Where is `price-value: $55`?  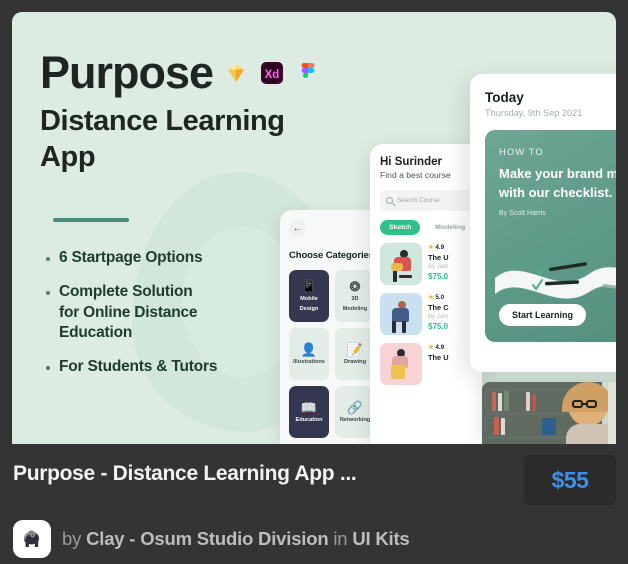 price-value: $55 is located at coordinates (570, 479).